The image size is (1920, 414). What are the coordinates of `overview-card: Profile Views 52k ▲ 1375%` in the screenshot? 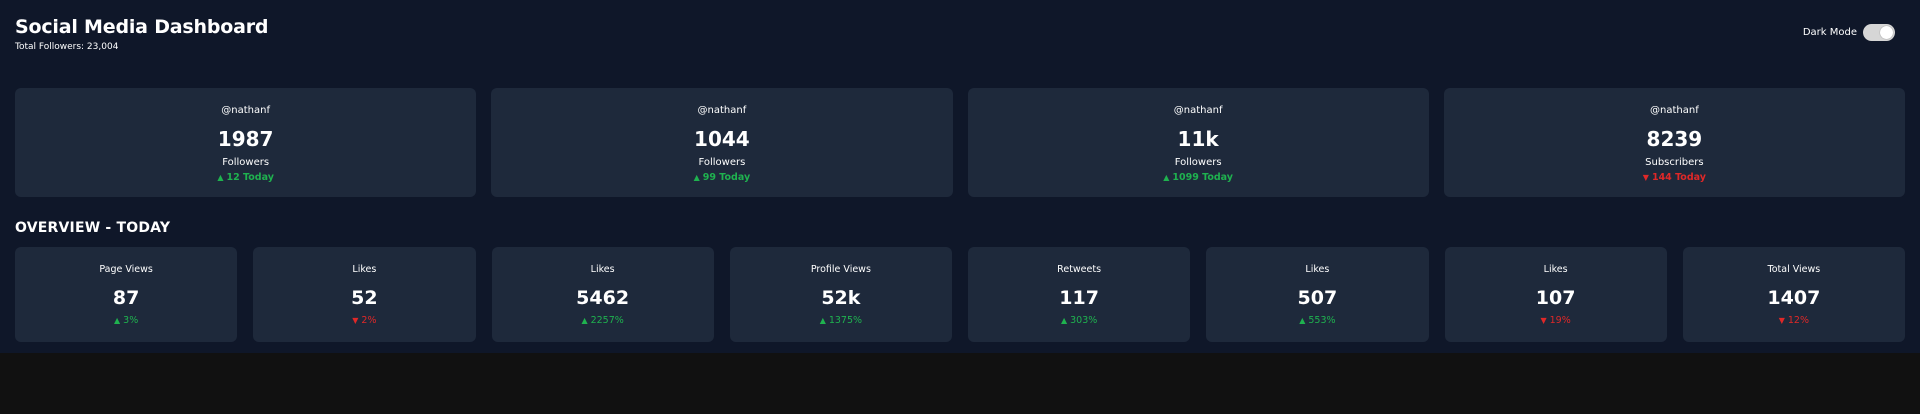 It's located at (840, 294).